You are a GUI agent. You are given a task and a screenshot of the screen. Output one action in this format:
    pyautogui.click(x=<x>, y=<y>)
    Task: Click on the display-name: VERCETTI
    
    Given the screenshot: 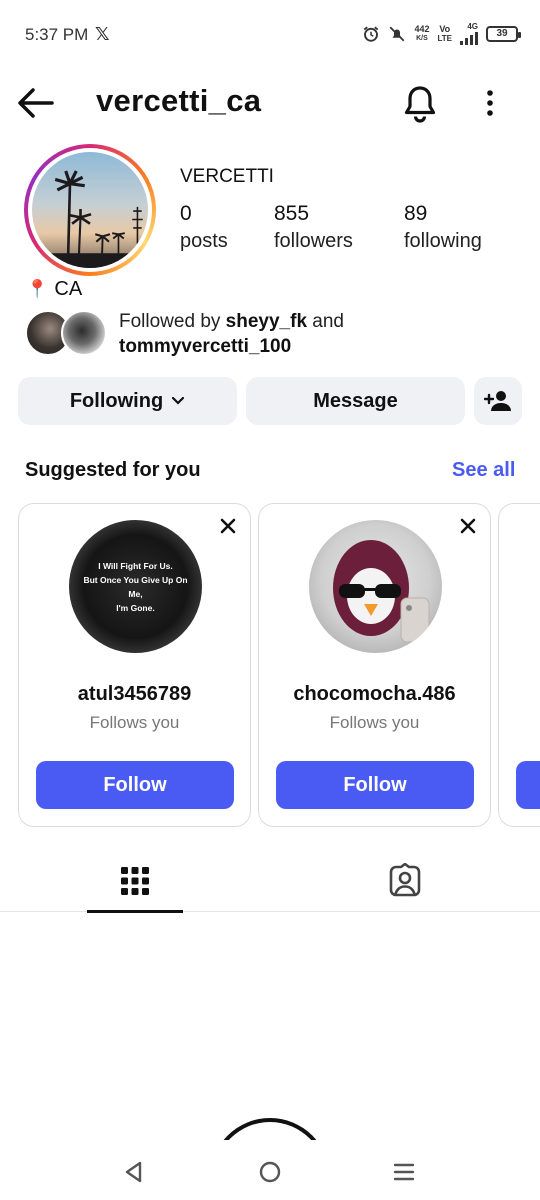 What is the action you would take?
    pyautogui.click(x=227, y=176)
    